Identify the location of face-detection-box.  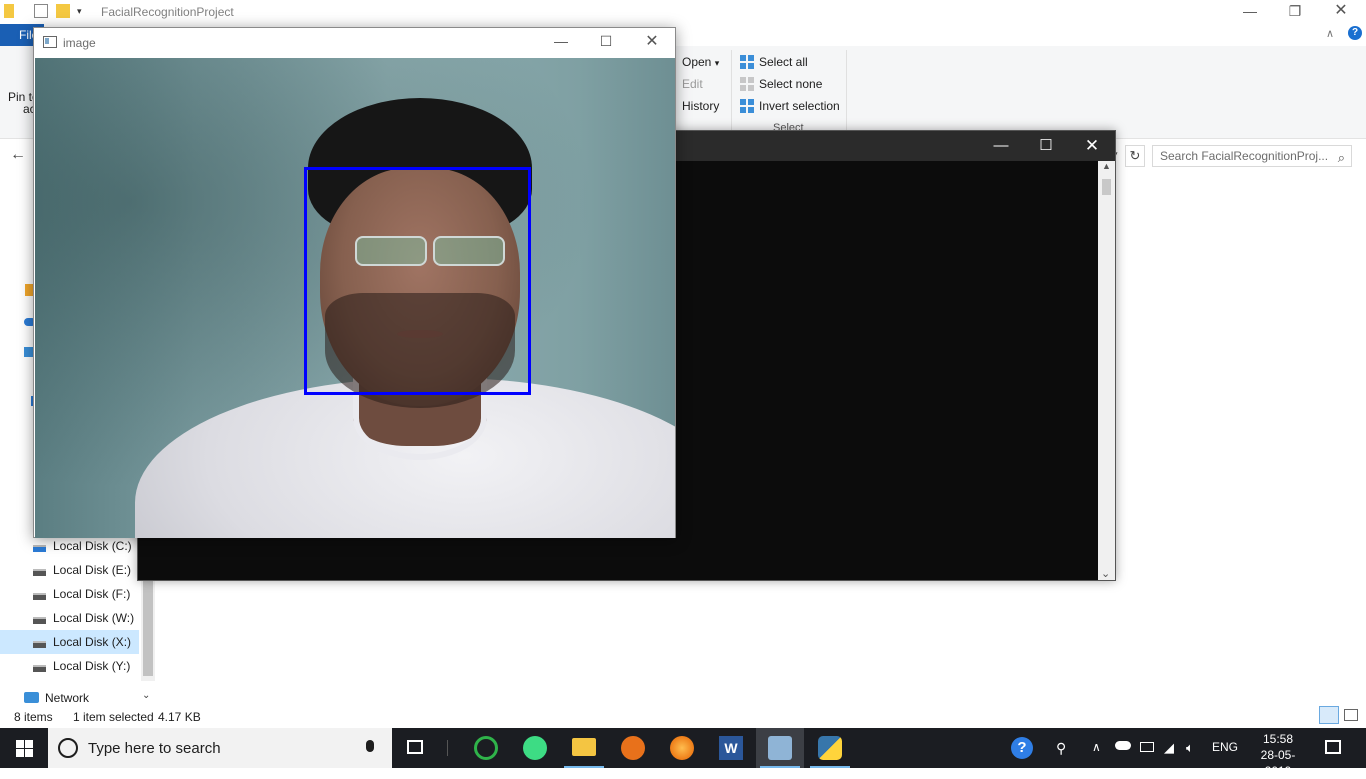
(417, 281).